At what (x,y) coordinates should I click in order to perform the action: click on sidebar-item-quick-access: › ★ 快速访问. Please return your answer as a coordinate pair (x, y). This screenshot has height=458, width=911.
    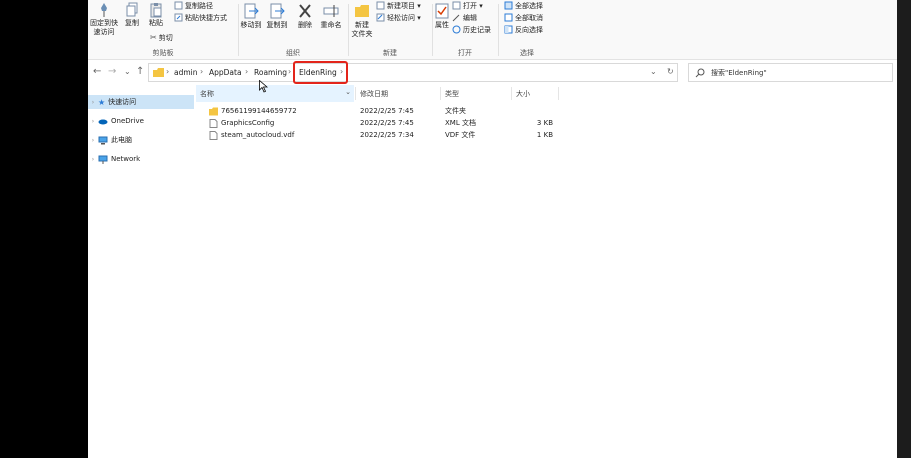
    Looking at the image, I should click on (141, 102).